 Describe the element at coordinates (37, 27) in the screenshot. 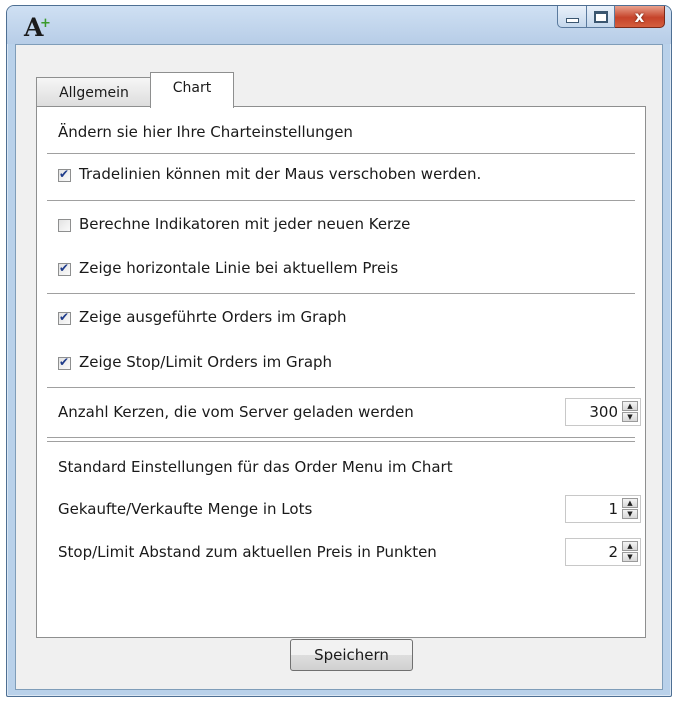

I see `app-logo-icon: A +` at that location.